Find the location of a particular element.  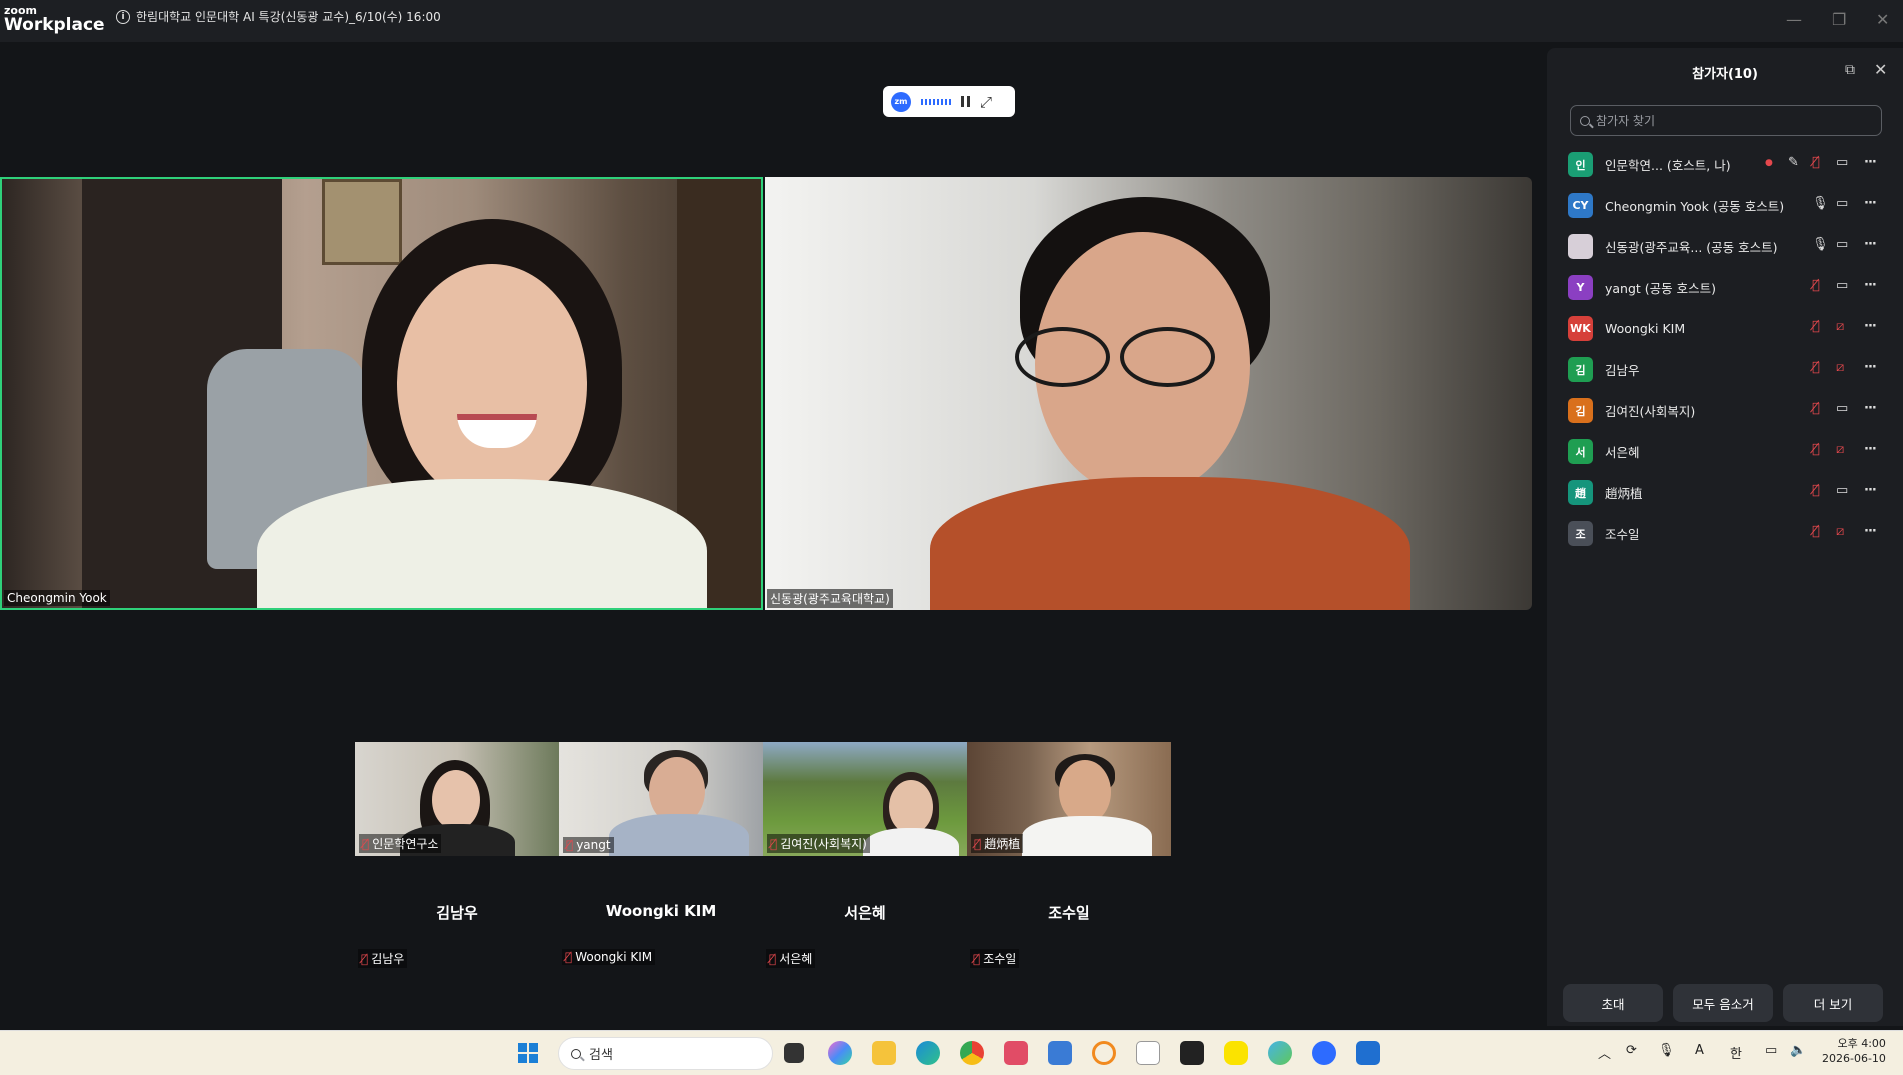

kakaotalk-icon is located at coordinates (1236, 1053).